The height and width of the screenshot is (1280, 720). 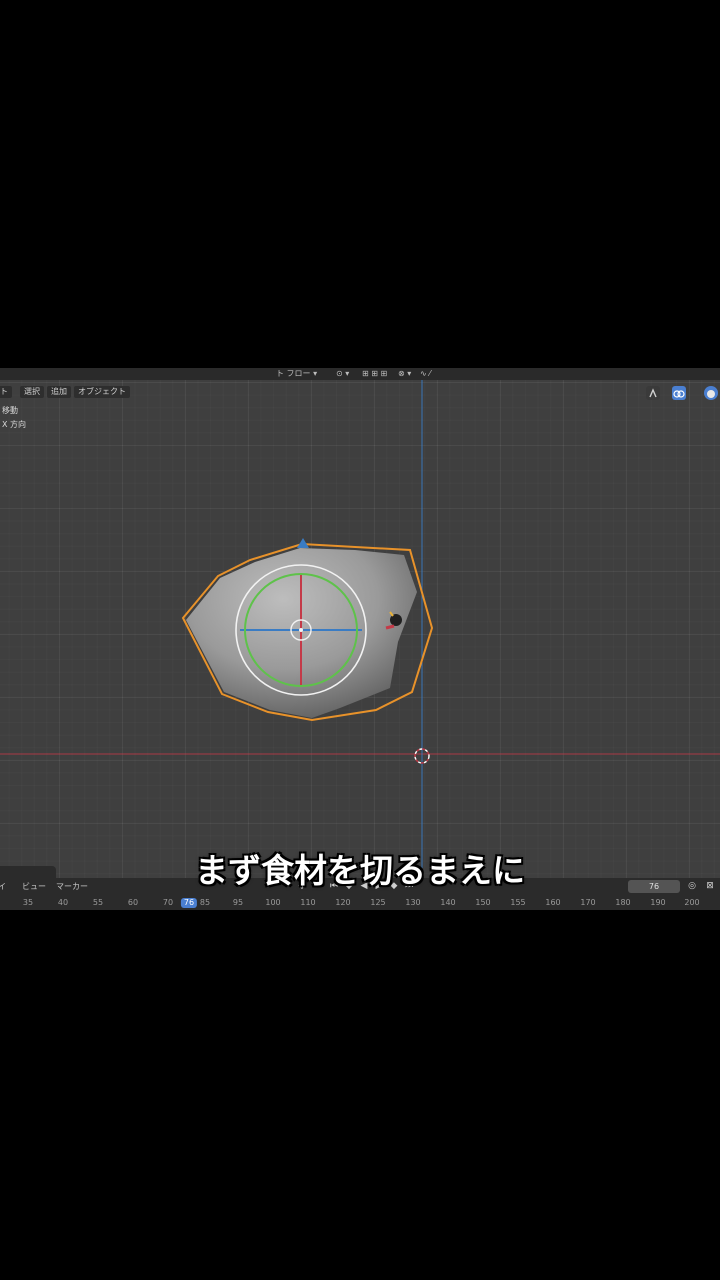 What do you see at coordinates (413, 902) in the screenshot?
I see `ruler-tick: 130` at bounding box center [413, 902].